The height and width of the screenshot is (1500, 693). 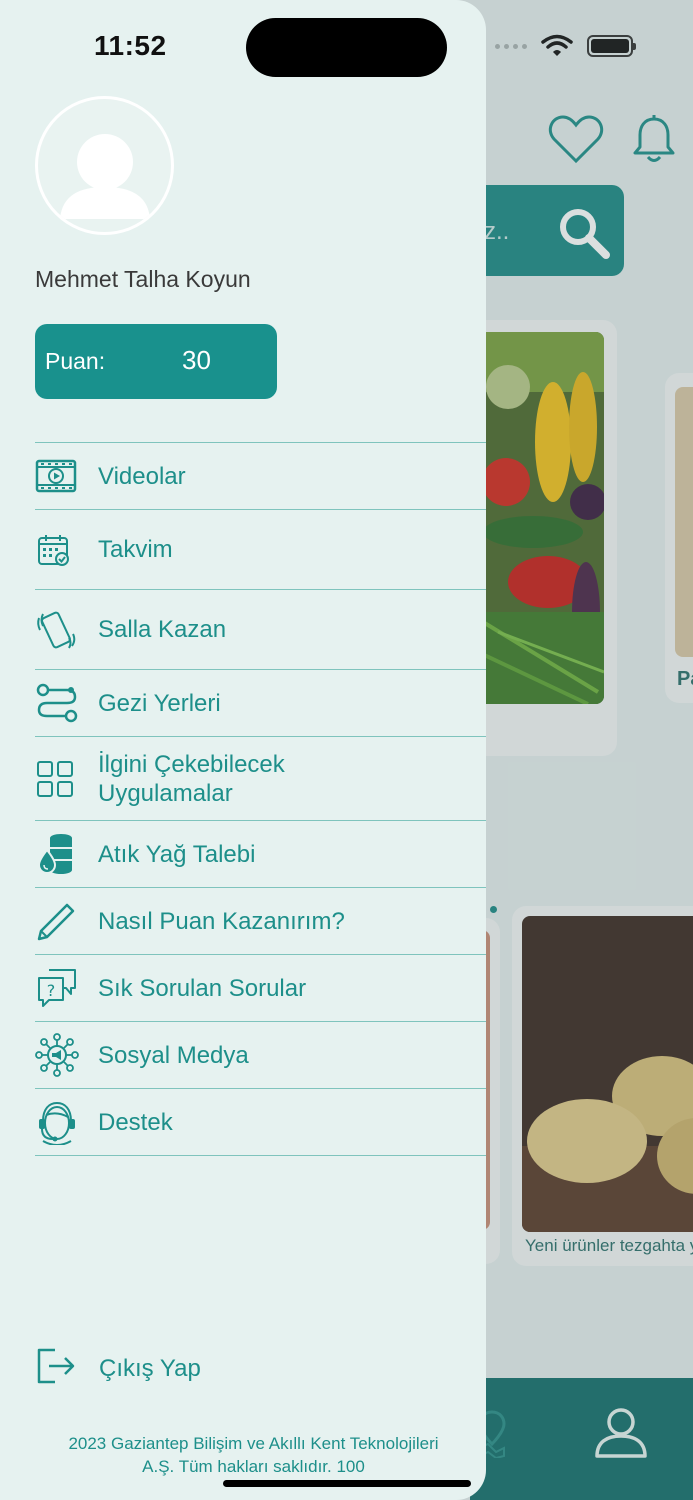 I want to click on shake-phone-icon, so click(x=66, y=630).